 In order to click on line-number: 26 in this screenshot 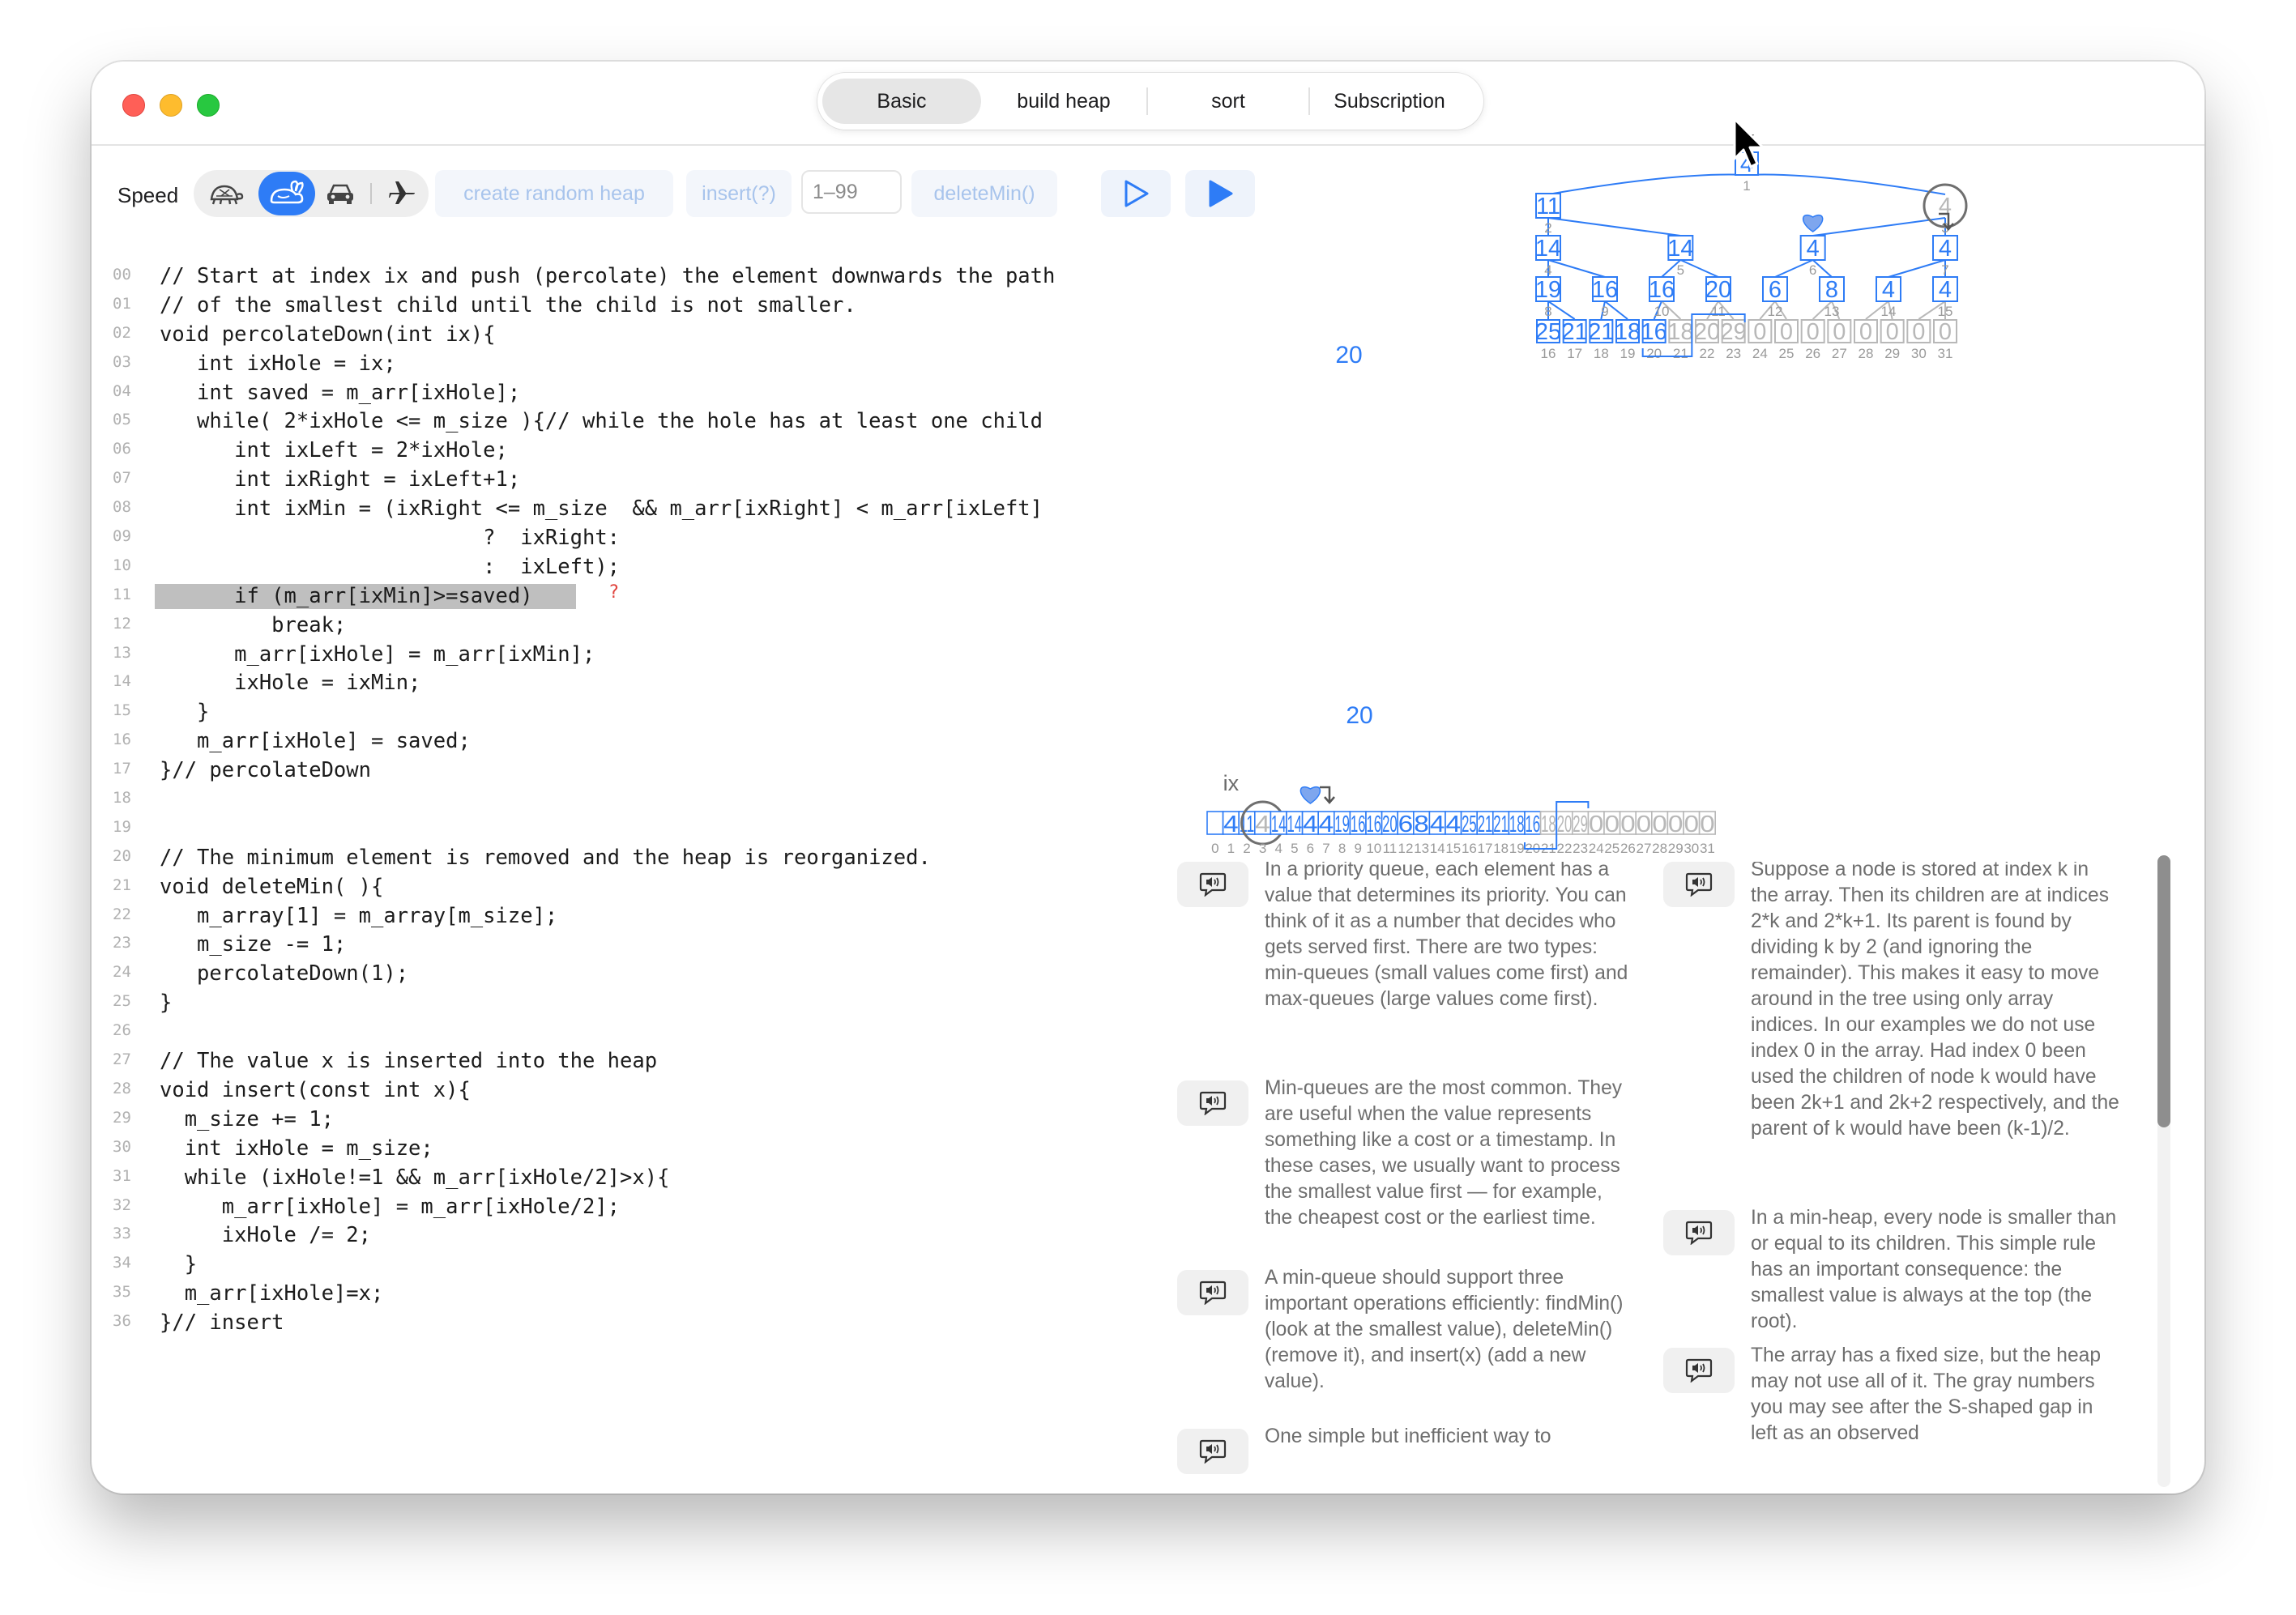, I will do `click(122, 1030)`.